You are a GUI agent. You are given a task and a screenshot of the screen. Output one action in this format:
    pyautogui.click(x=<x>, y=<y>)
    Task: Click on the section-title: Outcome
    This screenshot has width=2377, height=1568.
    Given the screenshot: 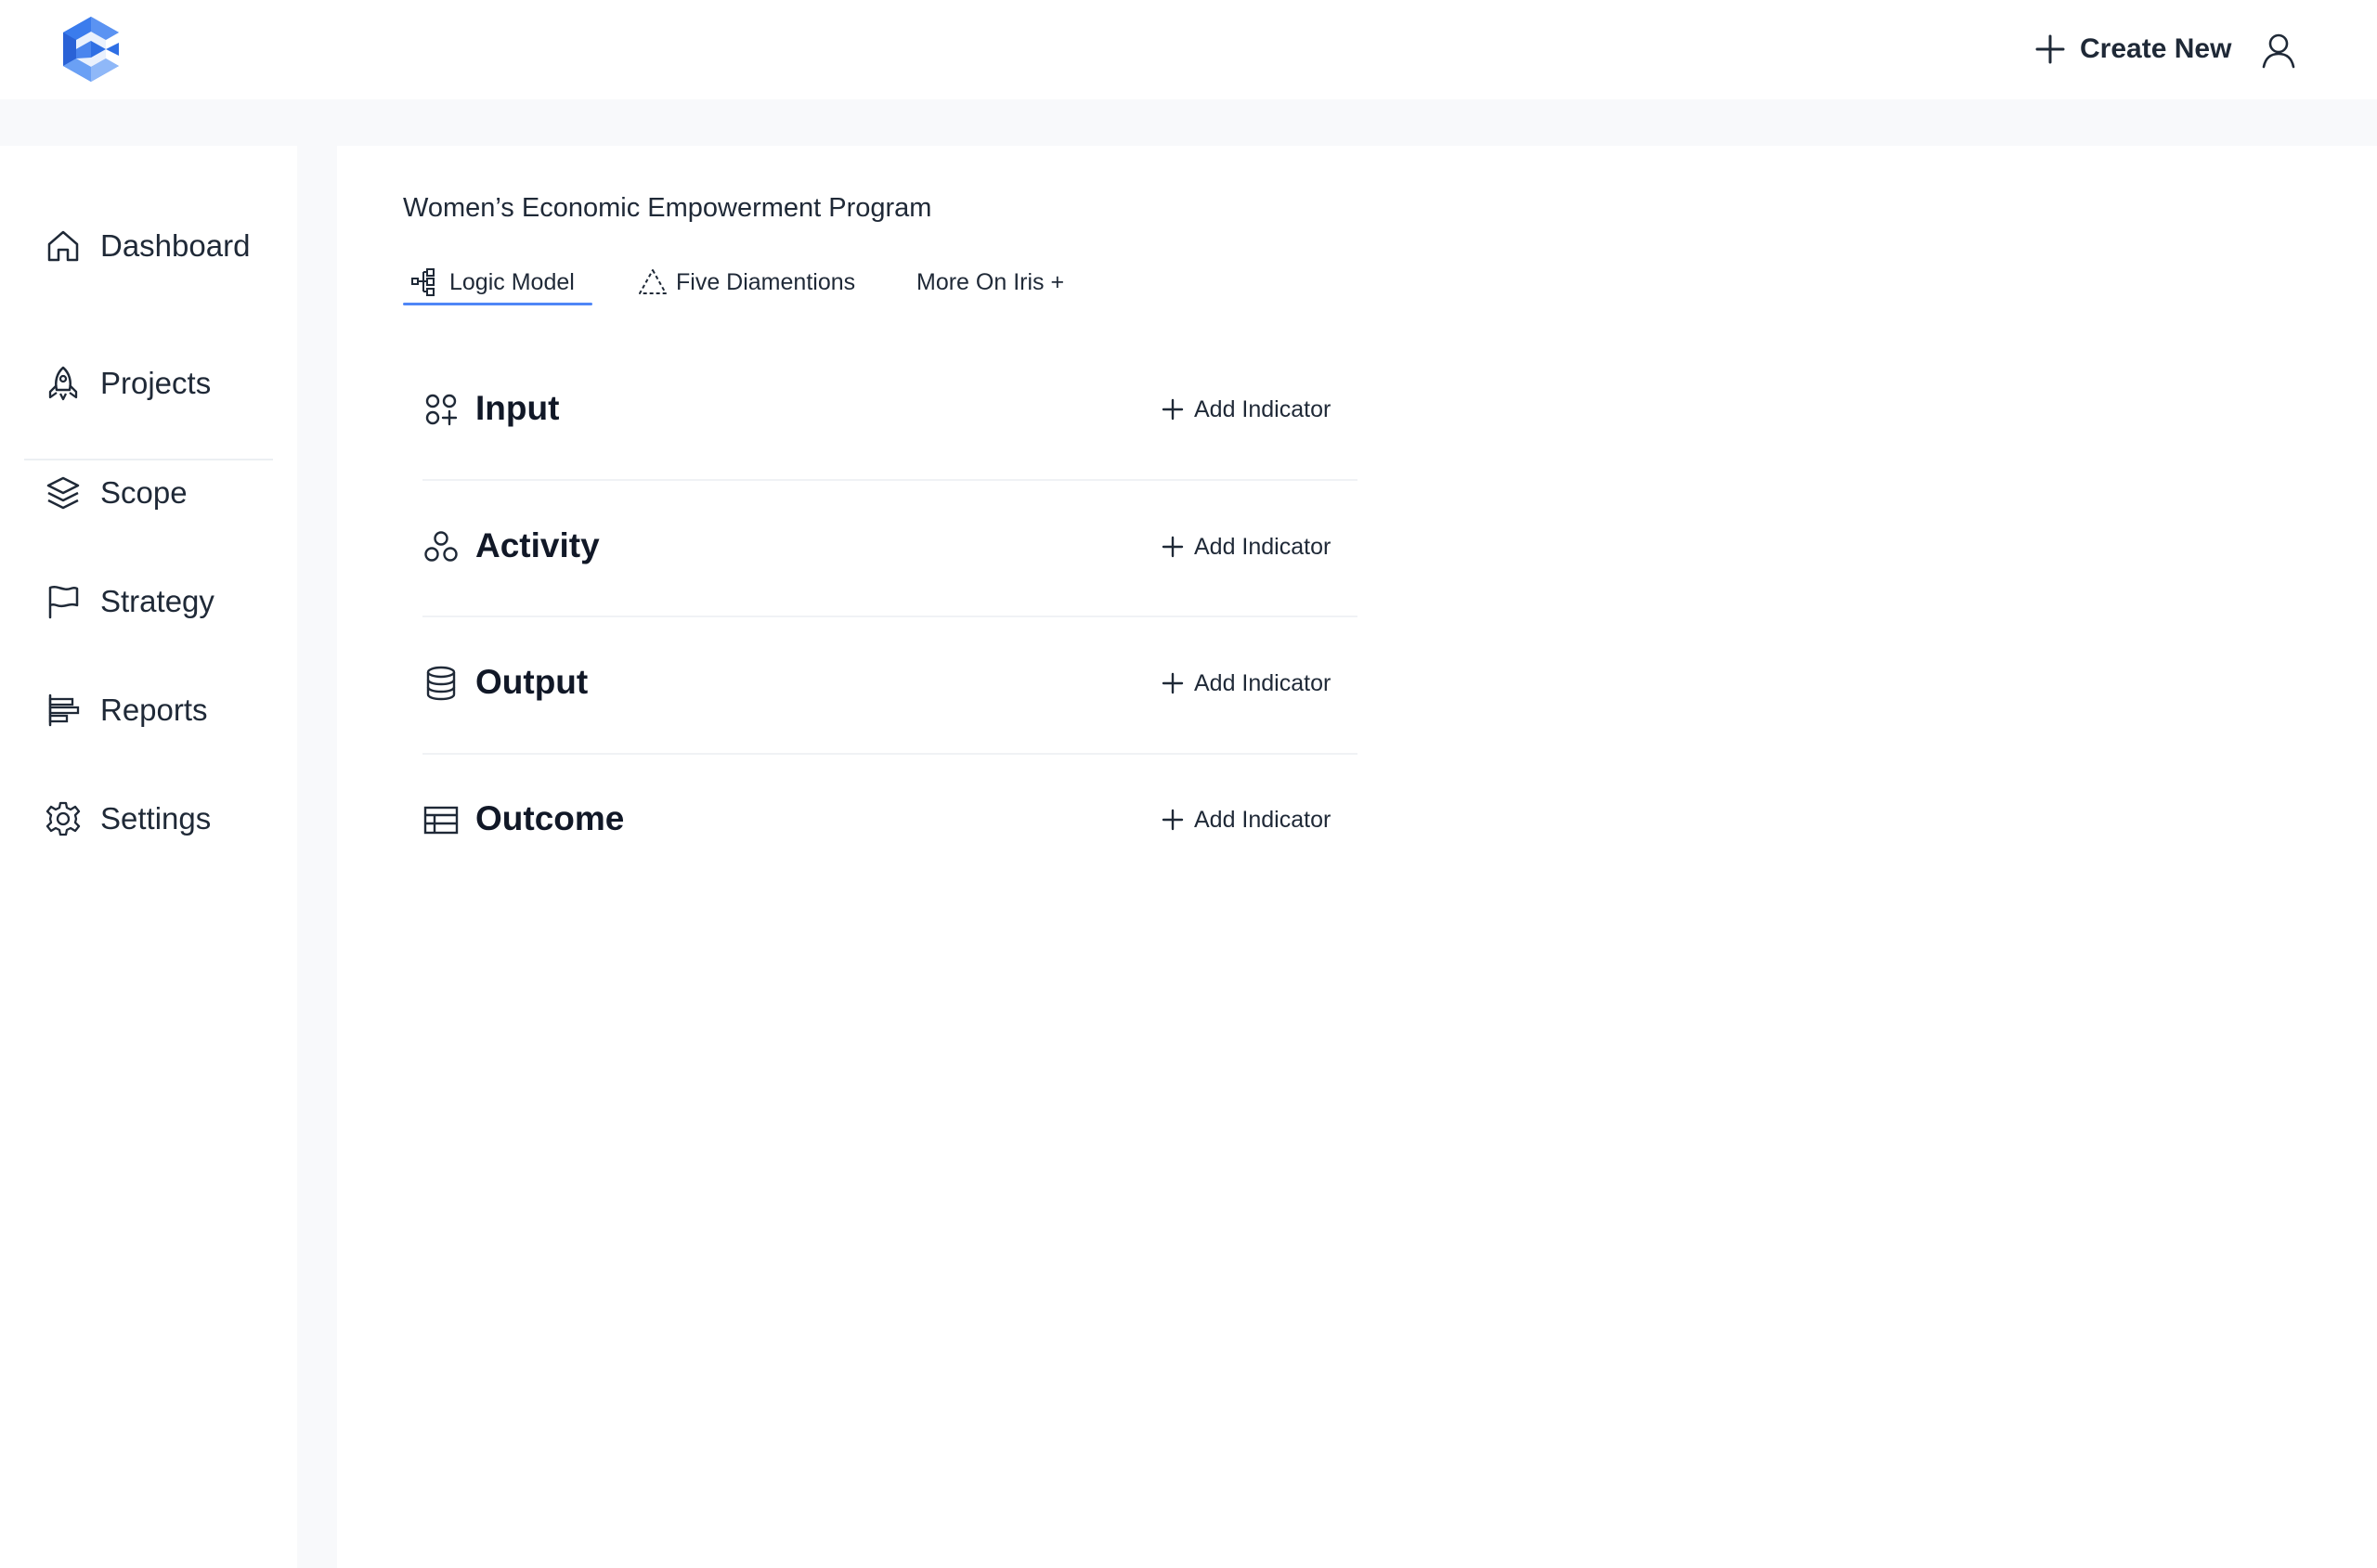 What is the action you would take?
    pyautogui.click(x=550, y=818)
    